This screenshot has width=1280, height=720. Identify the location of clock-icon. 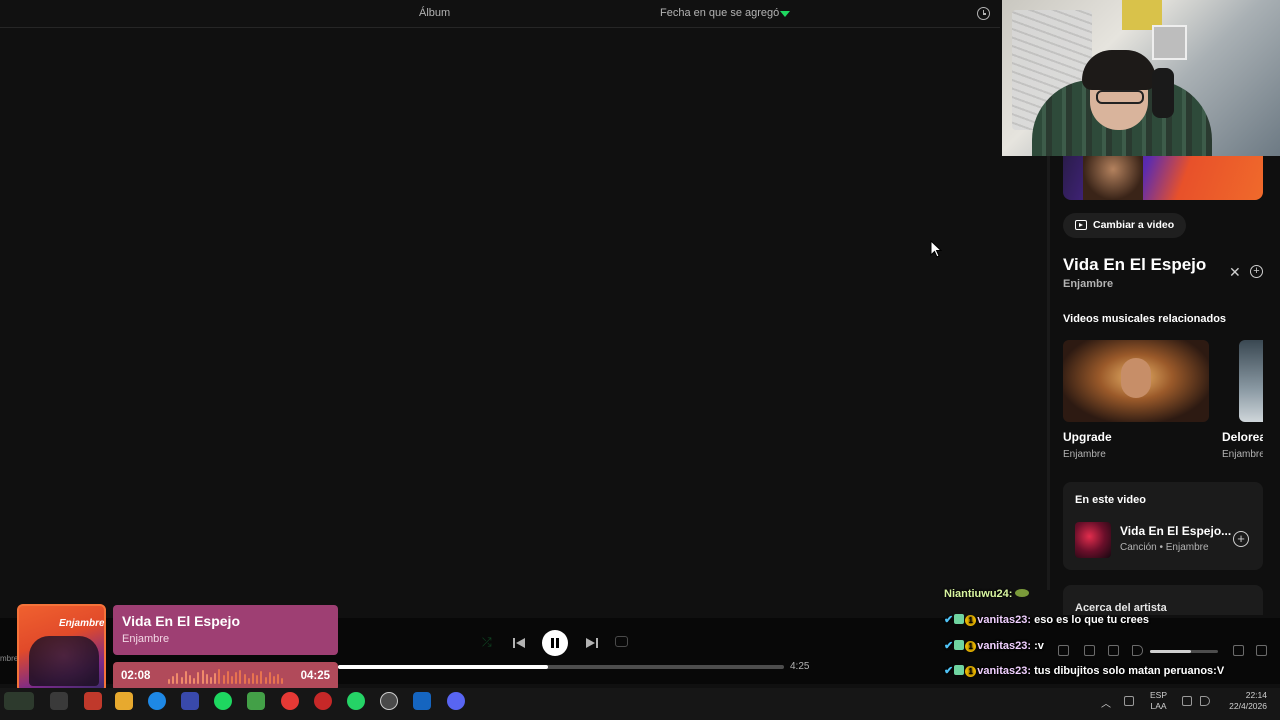
(983, 13).